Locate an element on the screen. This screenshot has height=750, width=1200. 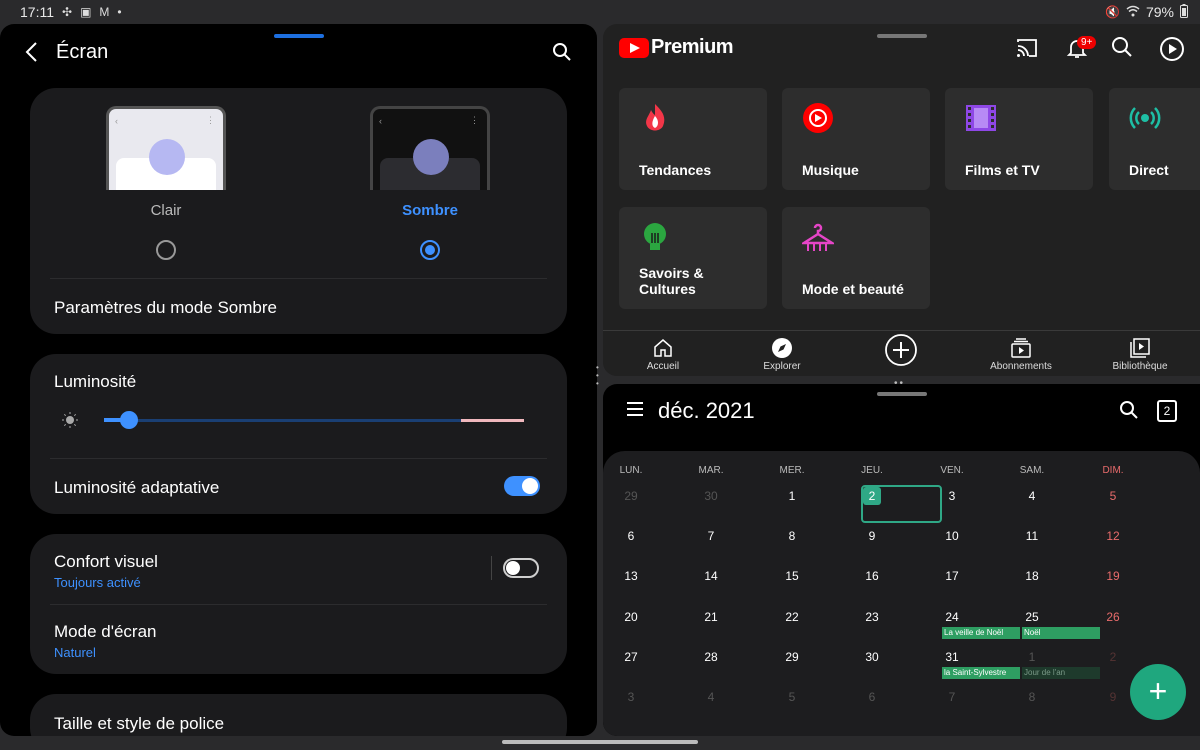
dark-theme-label: Sombre is located at coordinates (430, 210).